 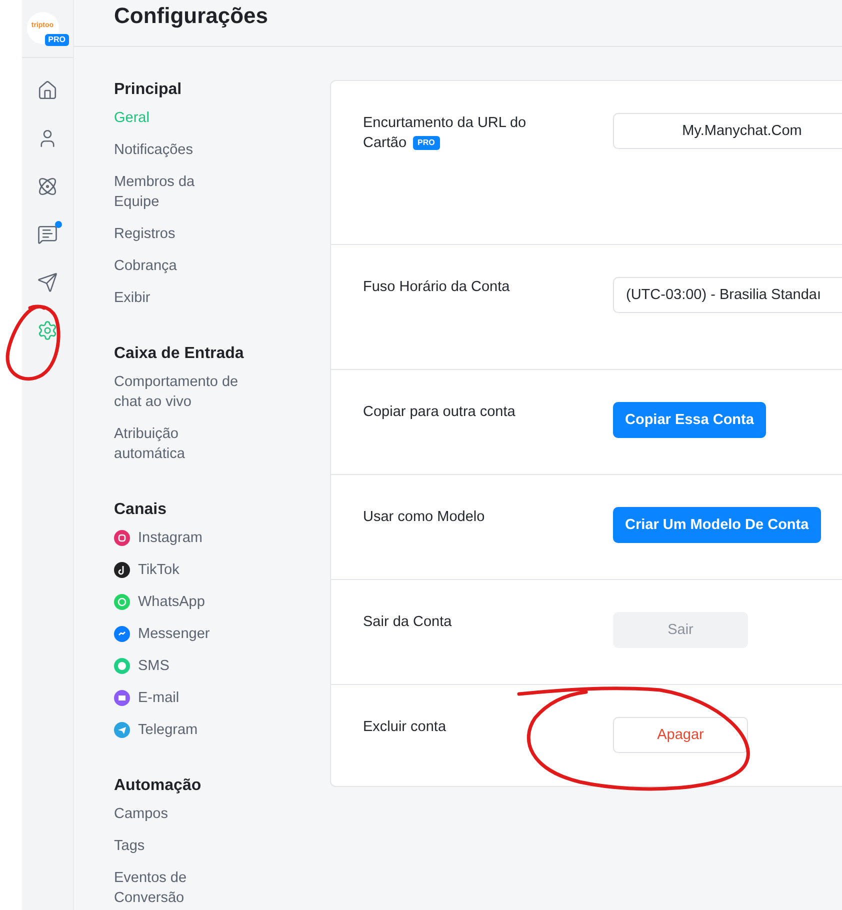 What do you see at coordinates (437, 287) in the screenshot?
I see `setting-label: Fuso Horário da Conta` at bounding box center [437, 287].